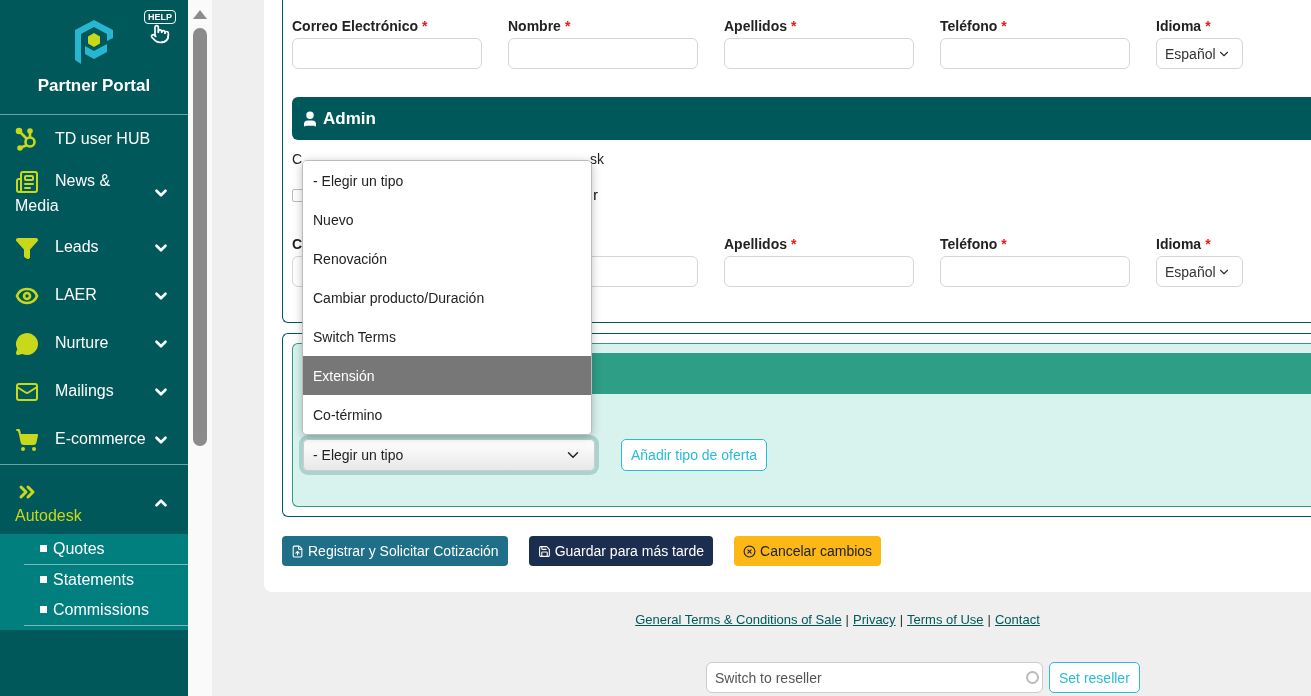 The width and height of the screenshot is (1311, 696). I want to click on reseller-field: Switch to reseller, so click(874, 677).